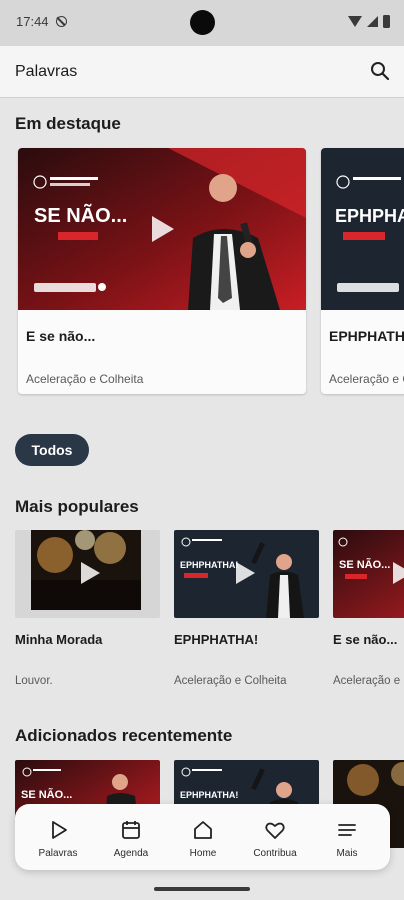 The width and height of the screenshot is (404, 900). What do you see at coordinates (202, 72) in the screenshot?
I see `app-bar: Palavras` at bounding box center [202, 72].